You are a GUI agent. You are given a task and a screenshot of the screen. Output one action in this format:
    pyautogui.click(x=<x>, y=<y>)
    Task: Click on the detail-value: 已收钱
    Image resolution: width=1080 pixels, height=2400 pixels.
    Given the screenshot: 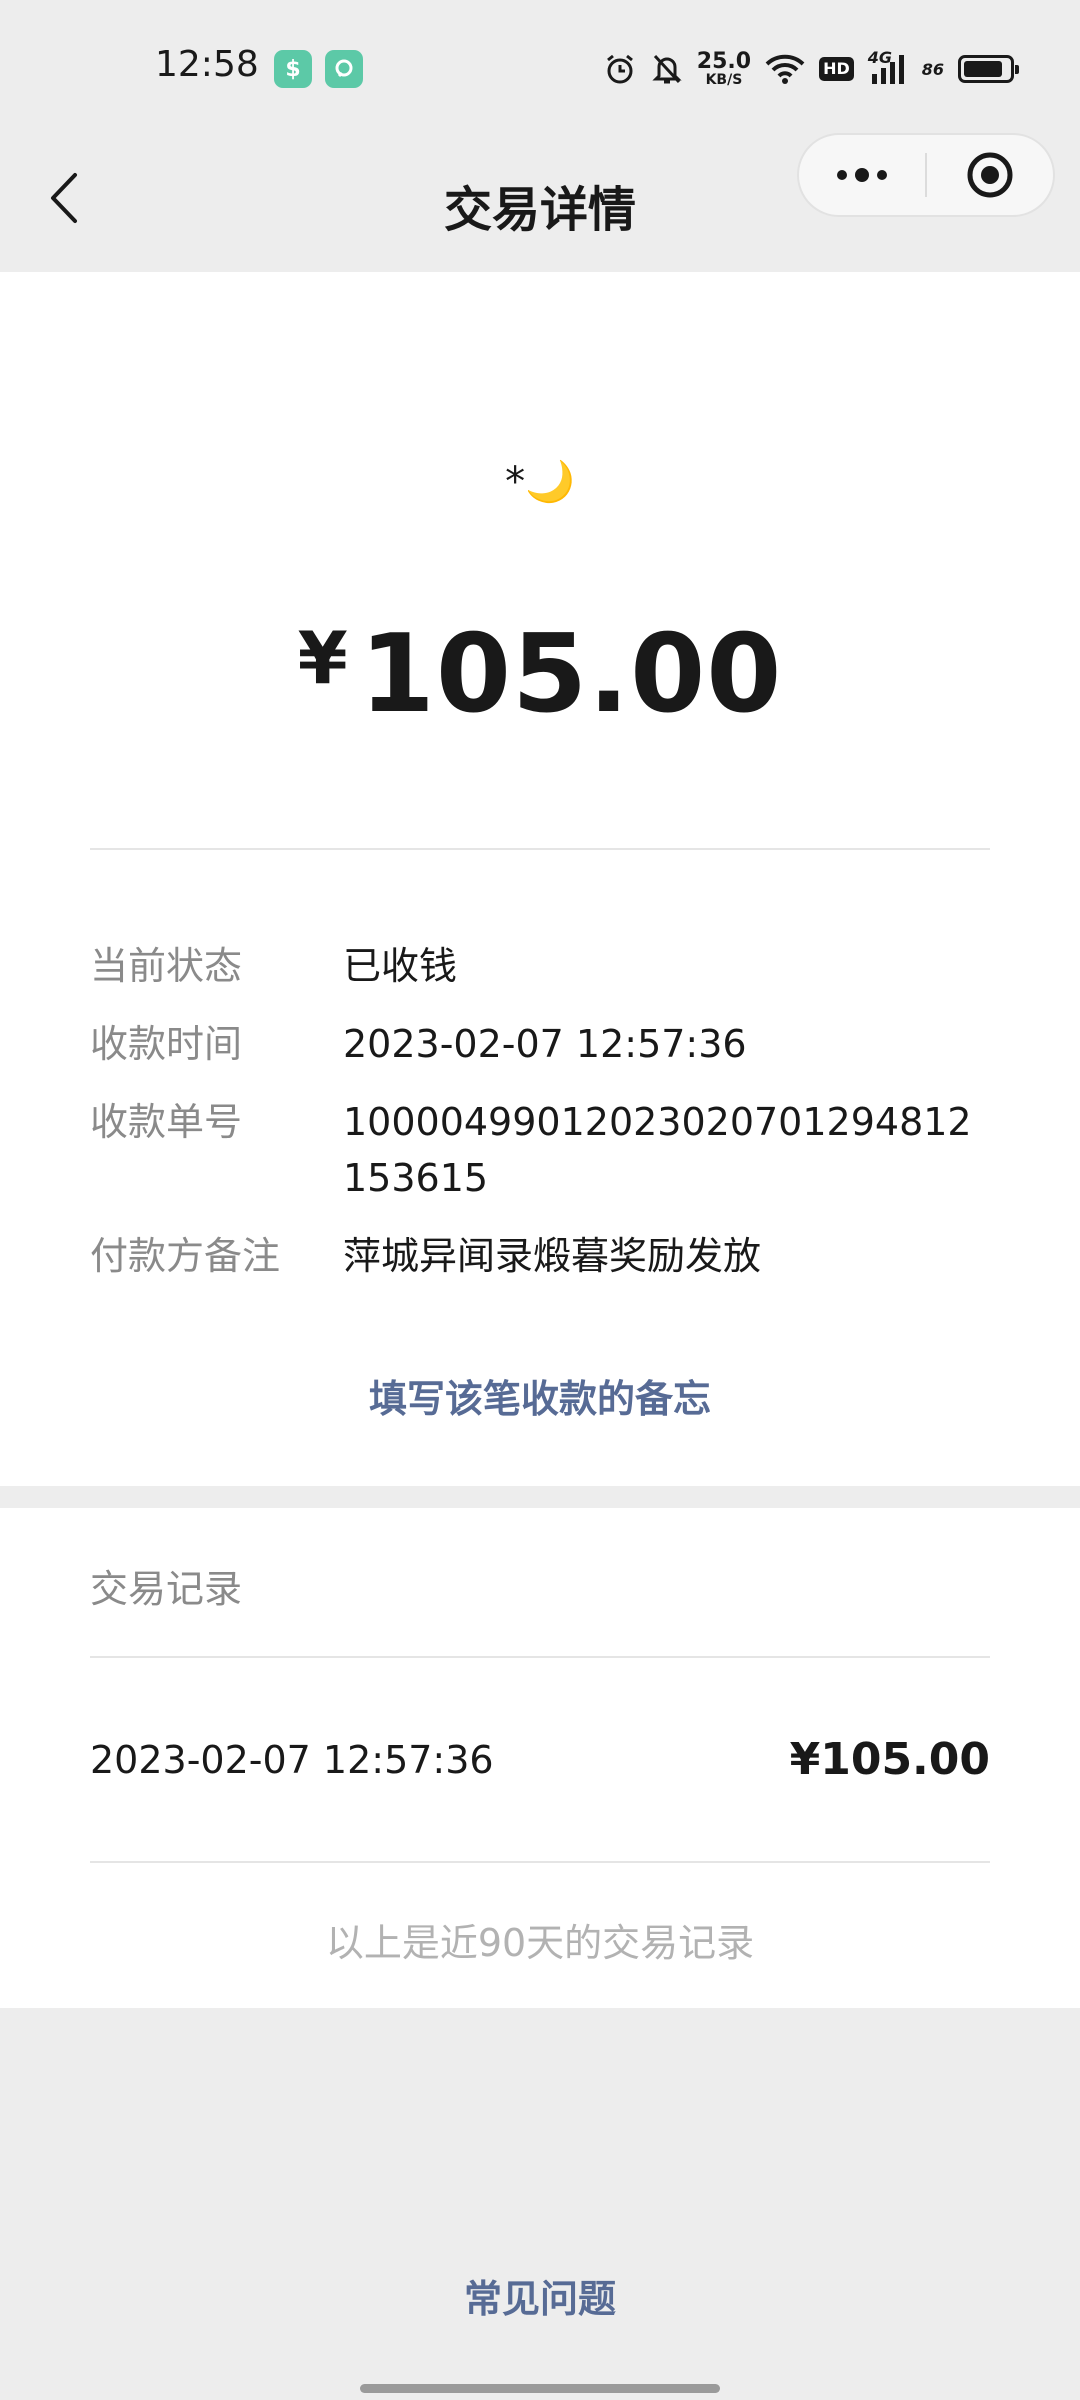 What is the action you would take?
    pyautogui.click(x=400, y=966)
    